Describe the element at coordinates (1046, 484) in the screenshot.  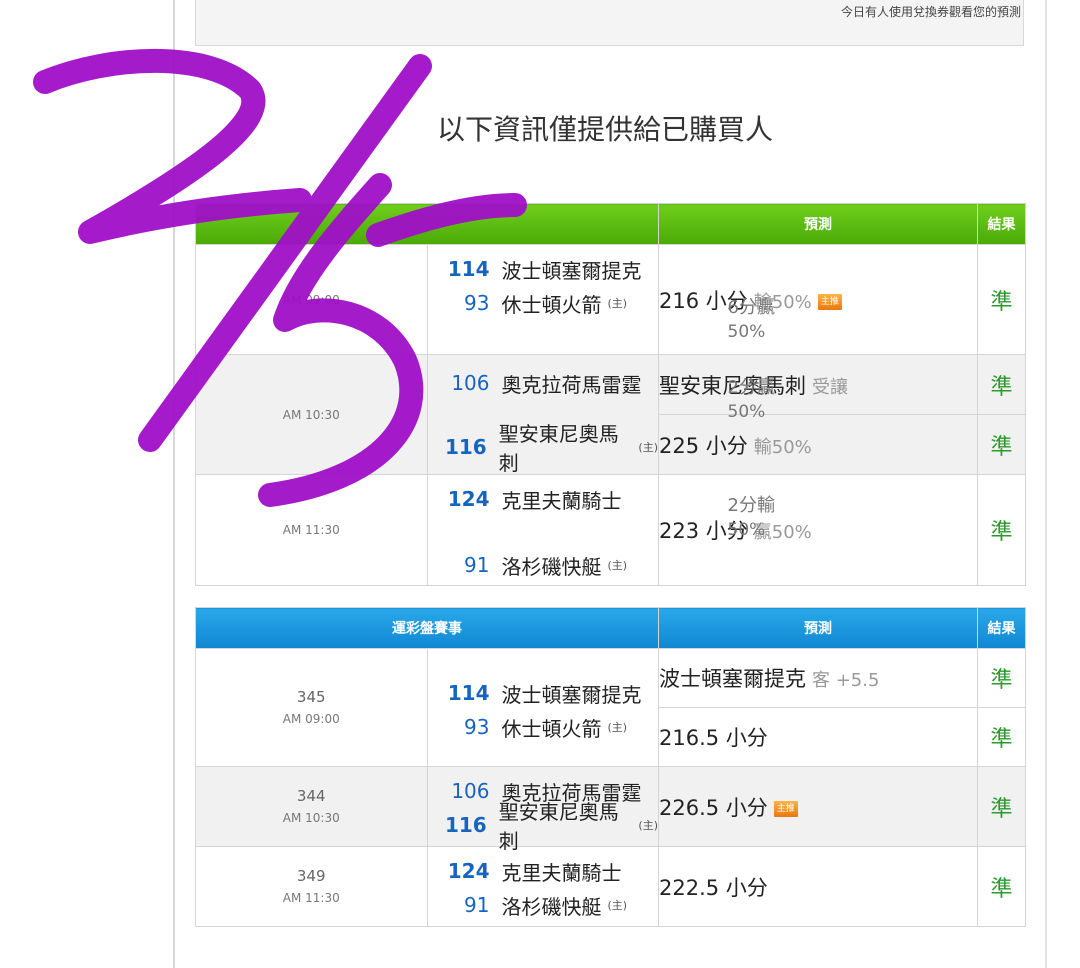
I see `right-divider` at that location.